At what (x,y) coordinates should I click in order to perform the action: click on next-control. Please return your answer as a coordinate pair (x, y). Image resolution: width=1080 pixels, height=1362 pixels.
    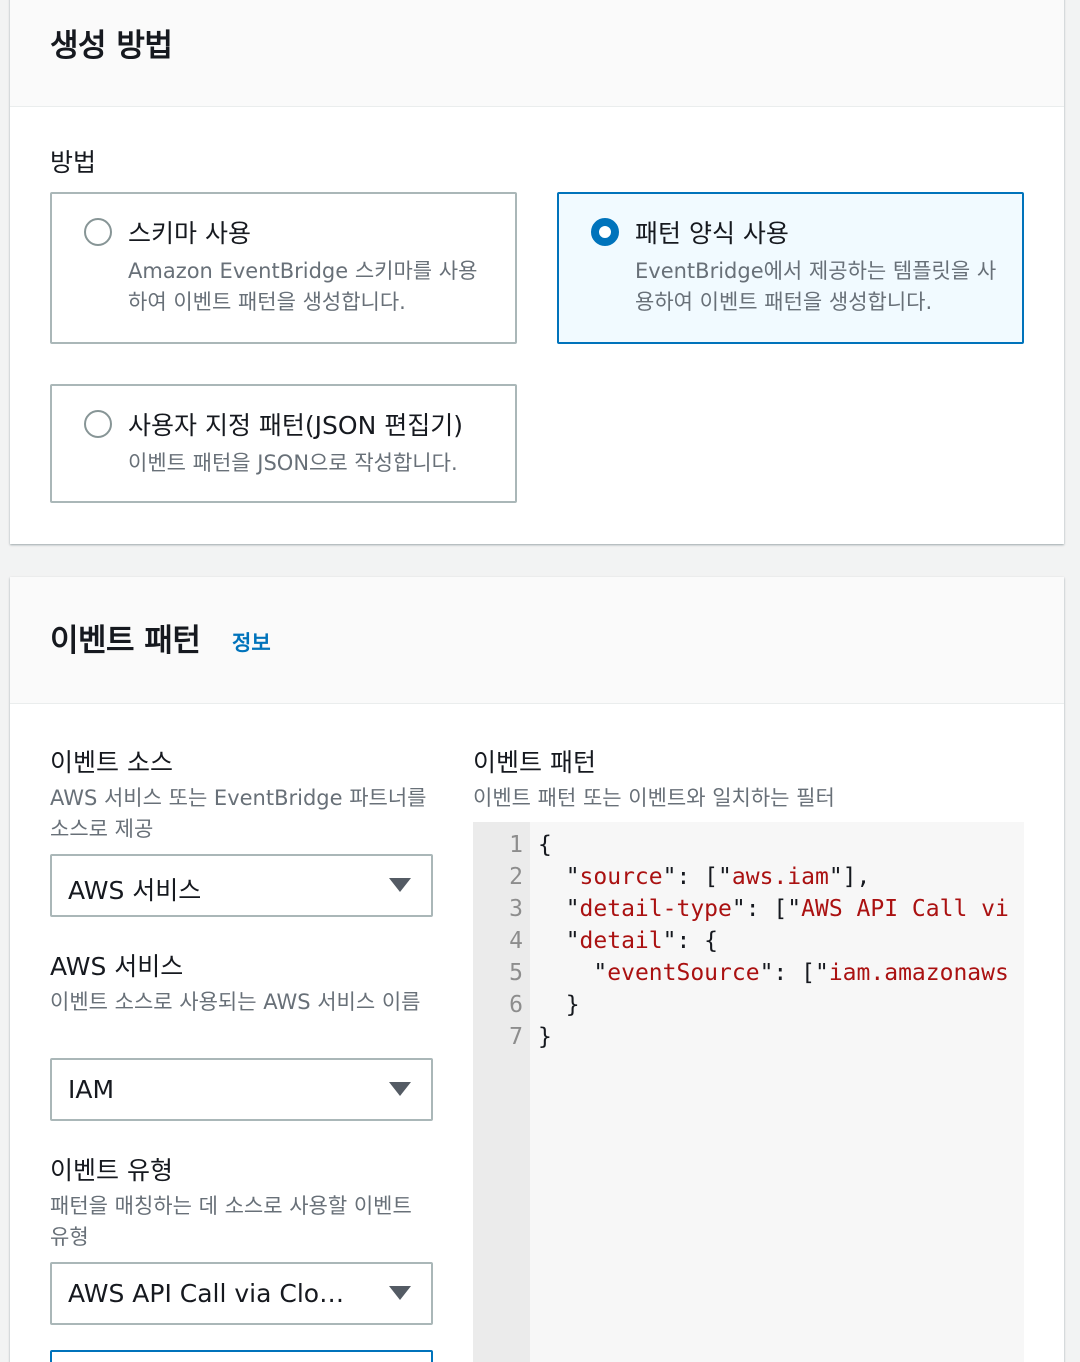
    Looking at the image, I should click on (241, 1356).